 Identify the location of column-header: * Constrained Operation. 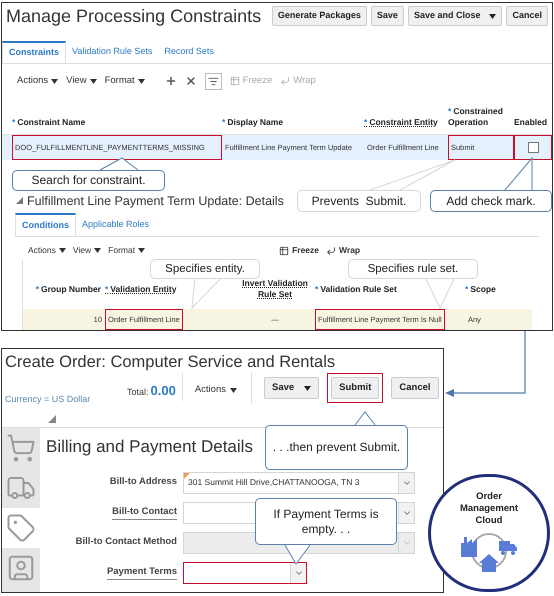
(476, 117).